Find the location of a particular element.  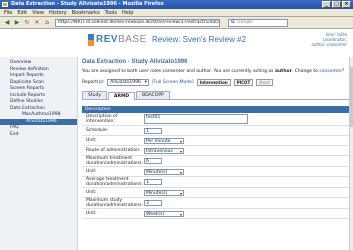

field-container: 3 is located at coordinates (153, 203).